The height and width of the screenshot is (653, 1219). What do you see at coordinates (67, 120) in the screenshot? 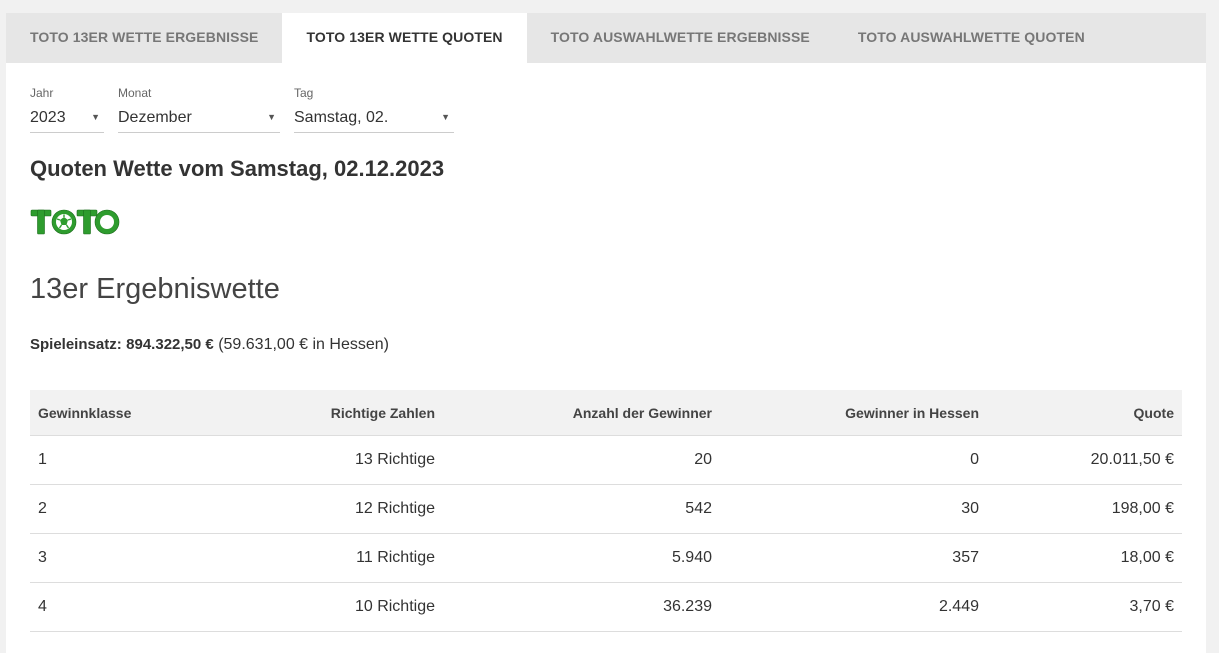
I see `year-dropdown: 2023 ▼` at bounding box center [67, 120].